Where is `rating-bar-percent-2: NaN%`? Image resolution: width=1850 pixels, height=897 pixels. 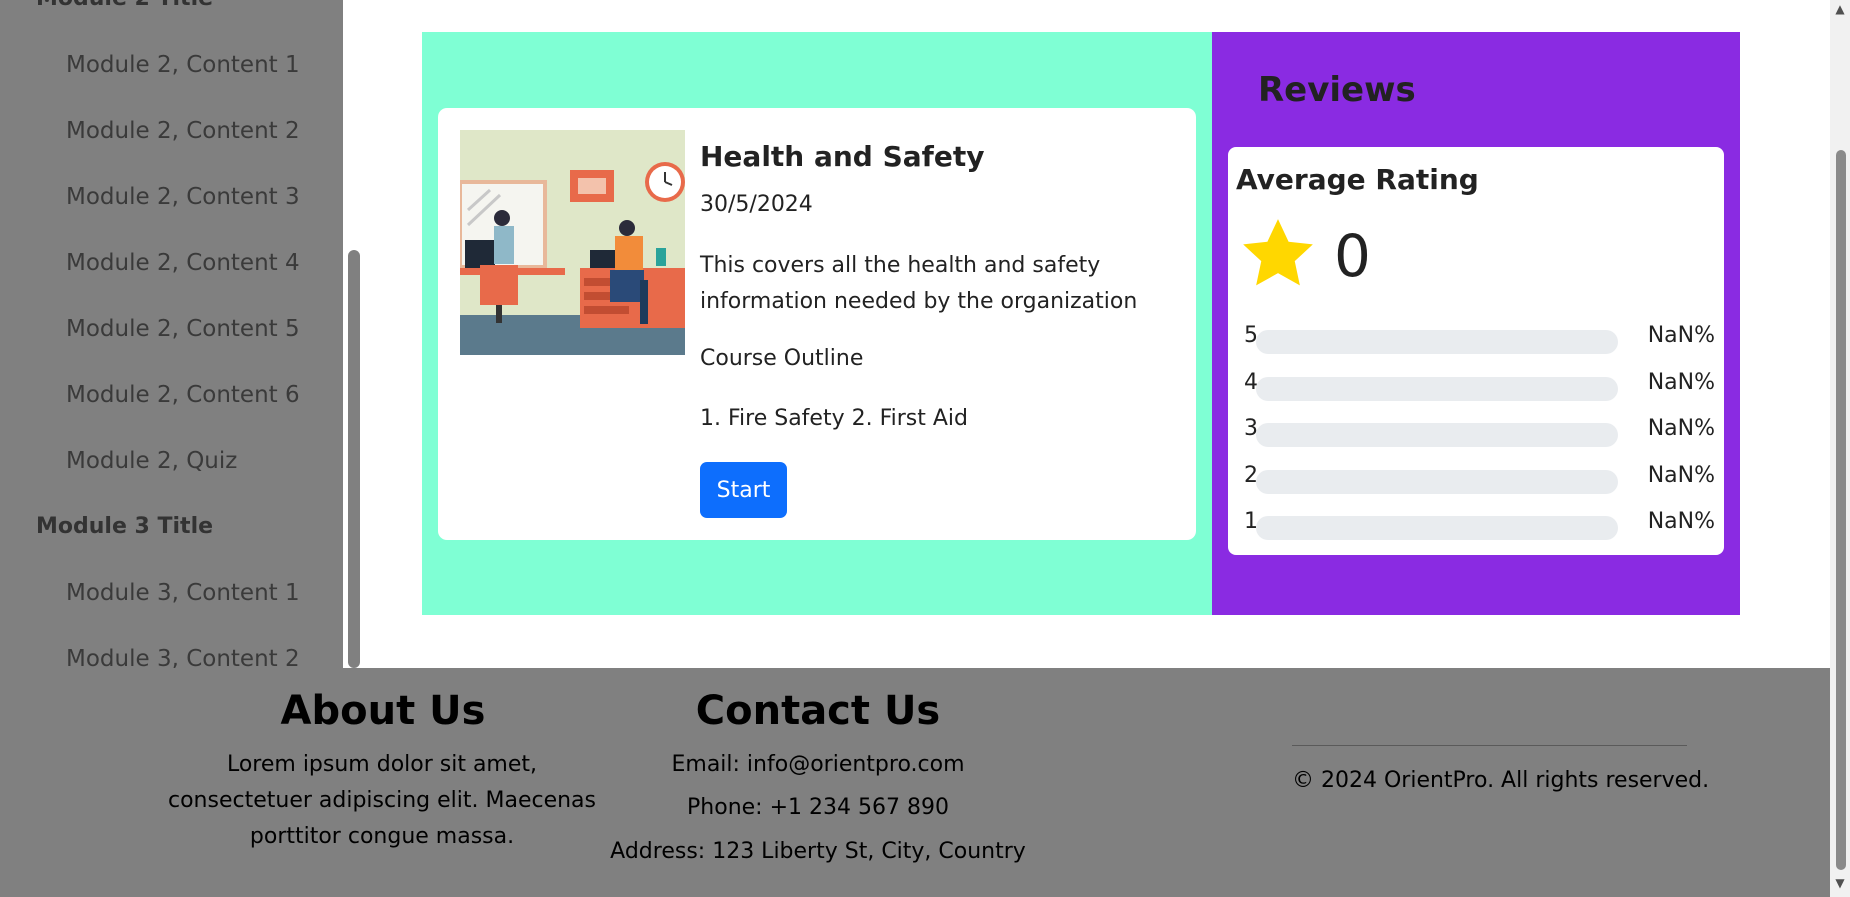 rating-bar-percent-2: NaN% is located at coordinates (1681, 475).